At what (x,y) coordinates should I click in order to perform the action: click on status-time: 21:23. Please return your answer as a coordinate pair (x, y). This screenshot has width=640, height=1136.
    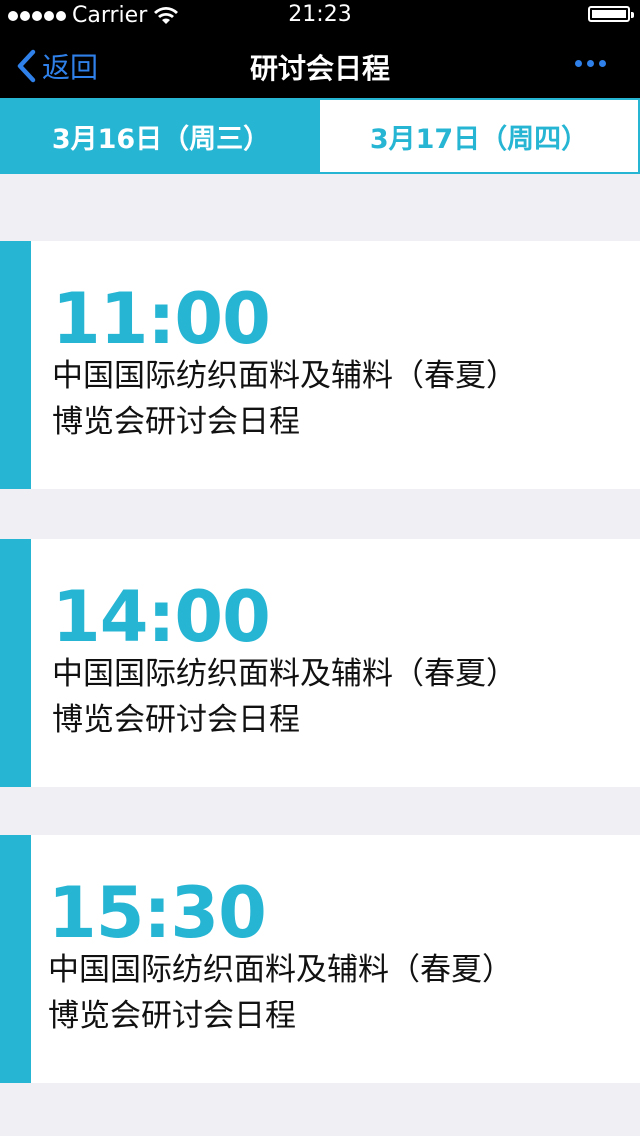
    Looking at the image, I should click on (320, 14).